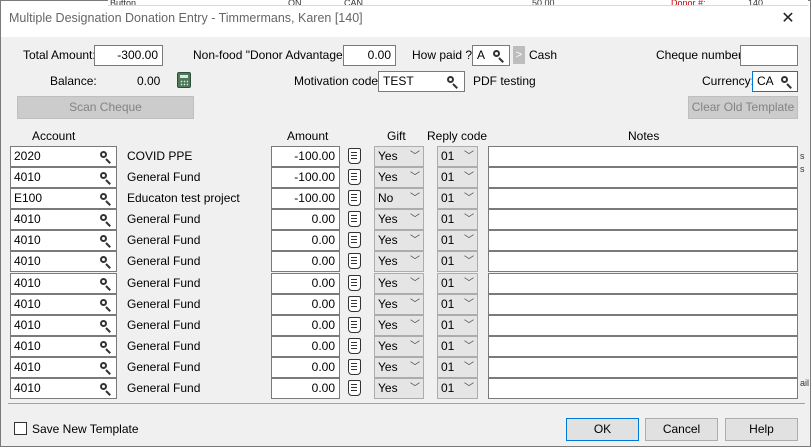  Describe the element at coordinates (743, 107) in the screenshot. I see `clear-old-template-button: Clear Old Template` at that location.